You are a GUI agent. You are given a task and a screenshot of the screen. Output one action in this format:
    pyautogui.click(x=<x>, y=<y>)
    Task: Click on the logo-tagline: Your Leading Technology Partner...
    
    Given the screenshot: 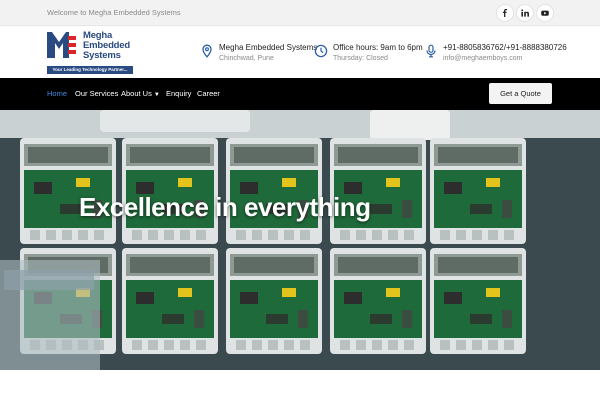 What is the action you would take?
    pyautogui.click(x=90, y=70)
    